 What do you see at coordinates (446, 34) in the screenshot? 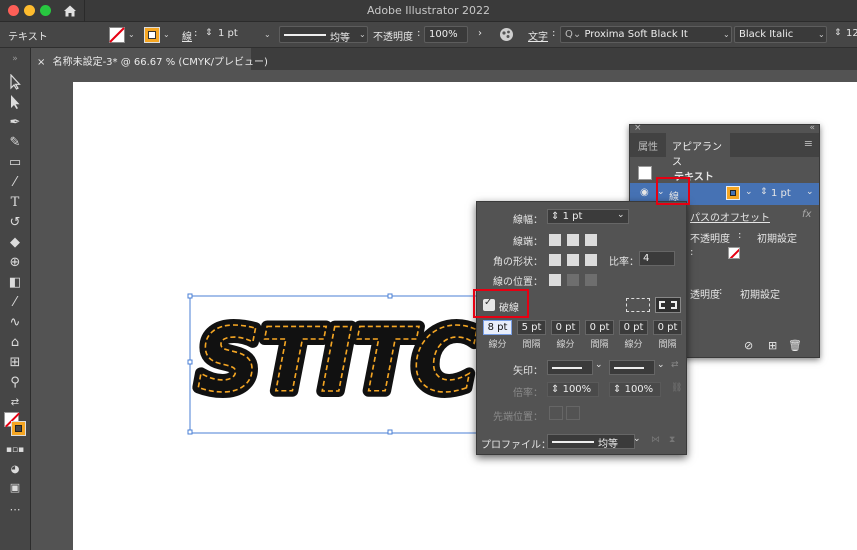
I see `opacity-input: 100%` at bounding box center [446, 34].